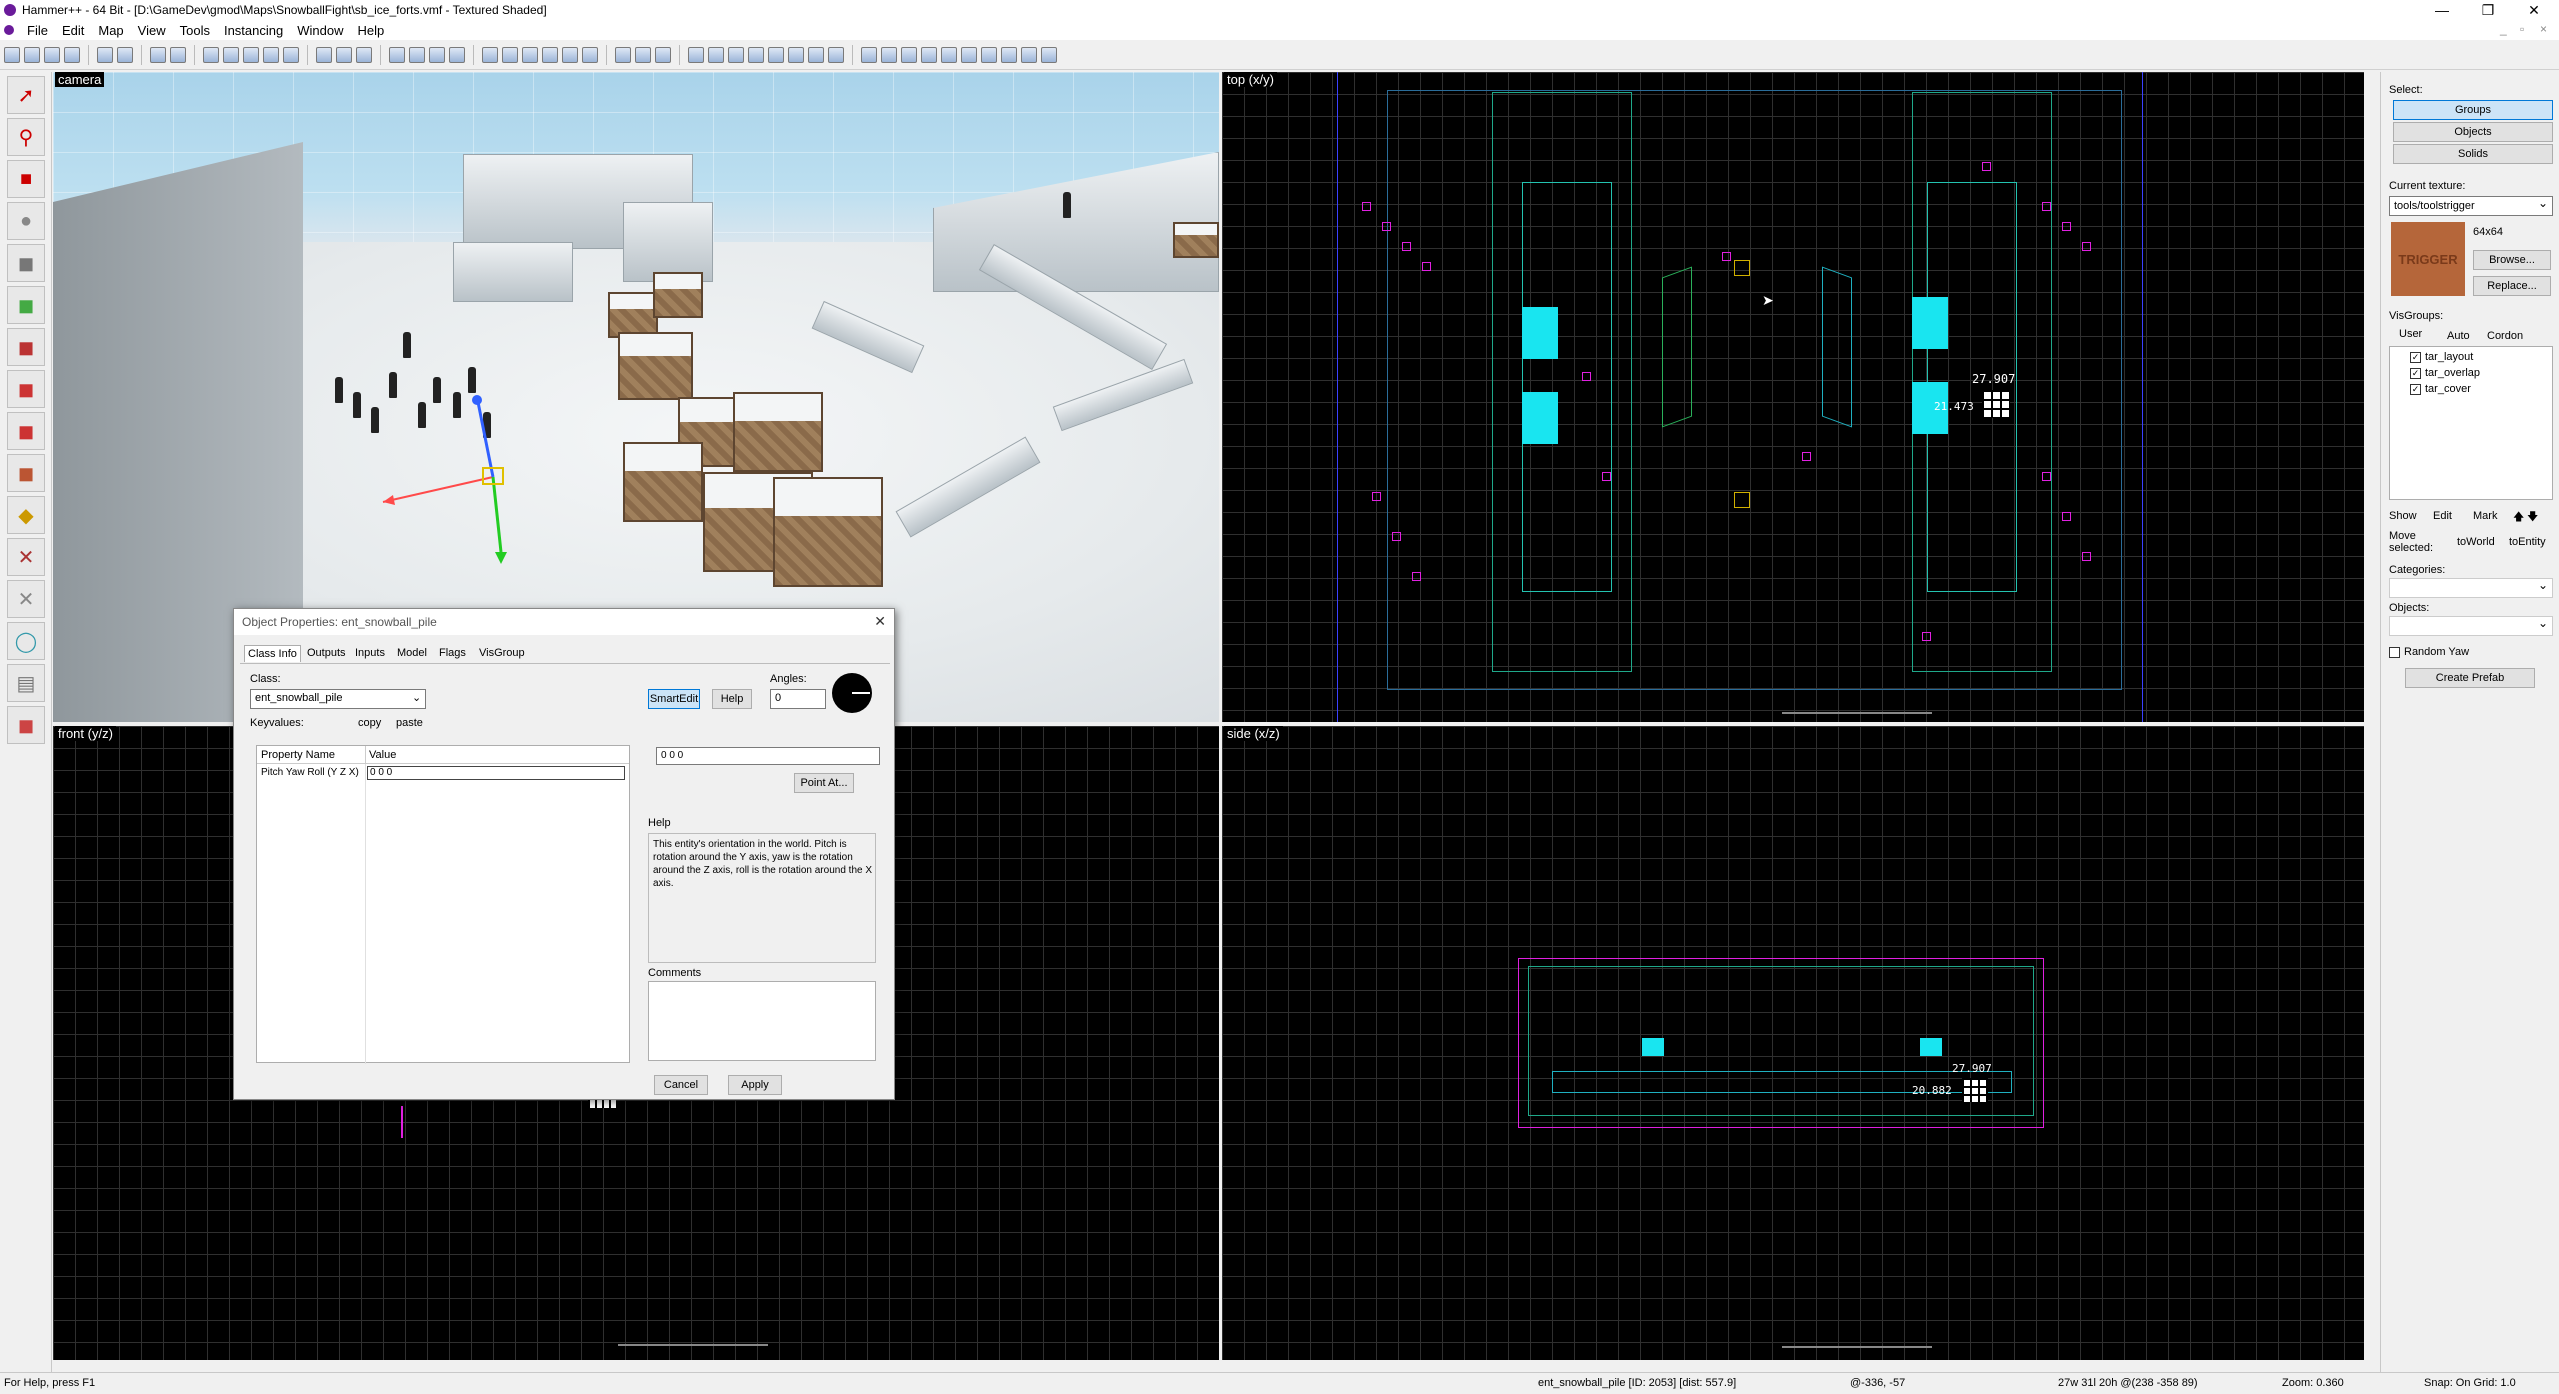 The width and height of the screenshot is (2559, 1394). Describe the element at coordinates (674, 699) in the screenshot. I see `smartedit-button: SmartEdit` at that location.